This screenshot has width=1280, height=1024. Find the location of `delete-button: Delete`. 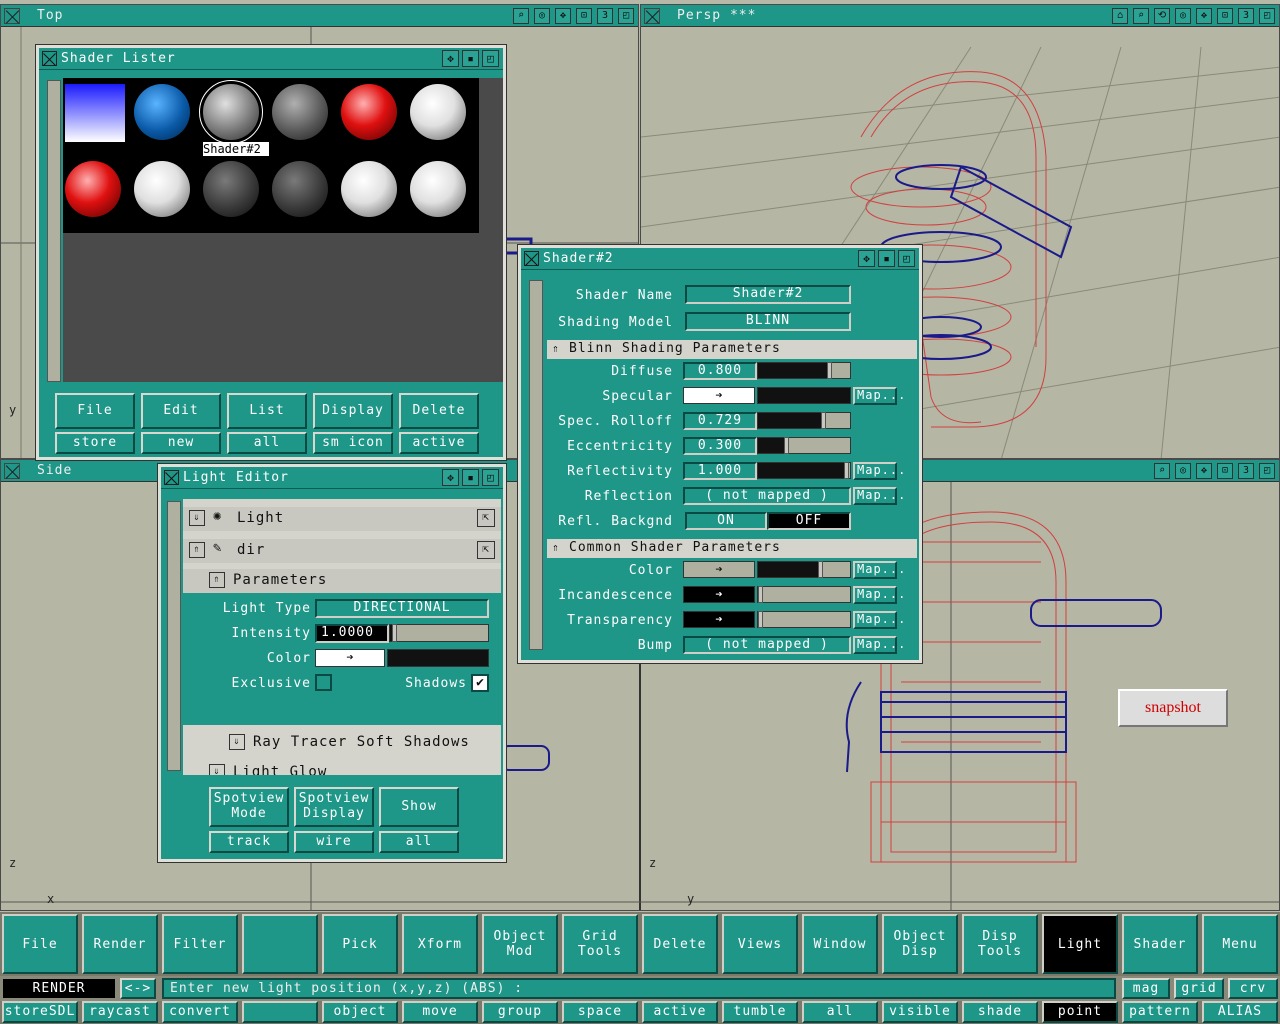

delete-button: Delete is located at coordinates (439, 411).